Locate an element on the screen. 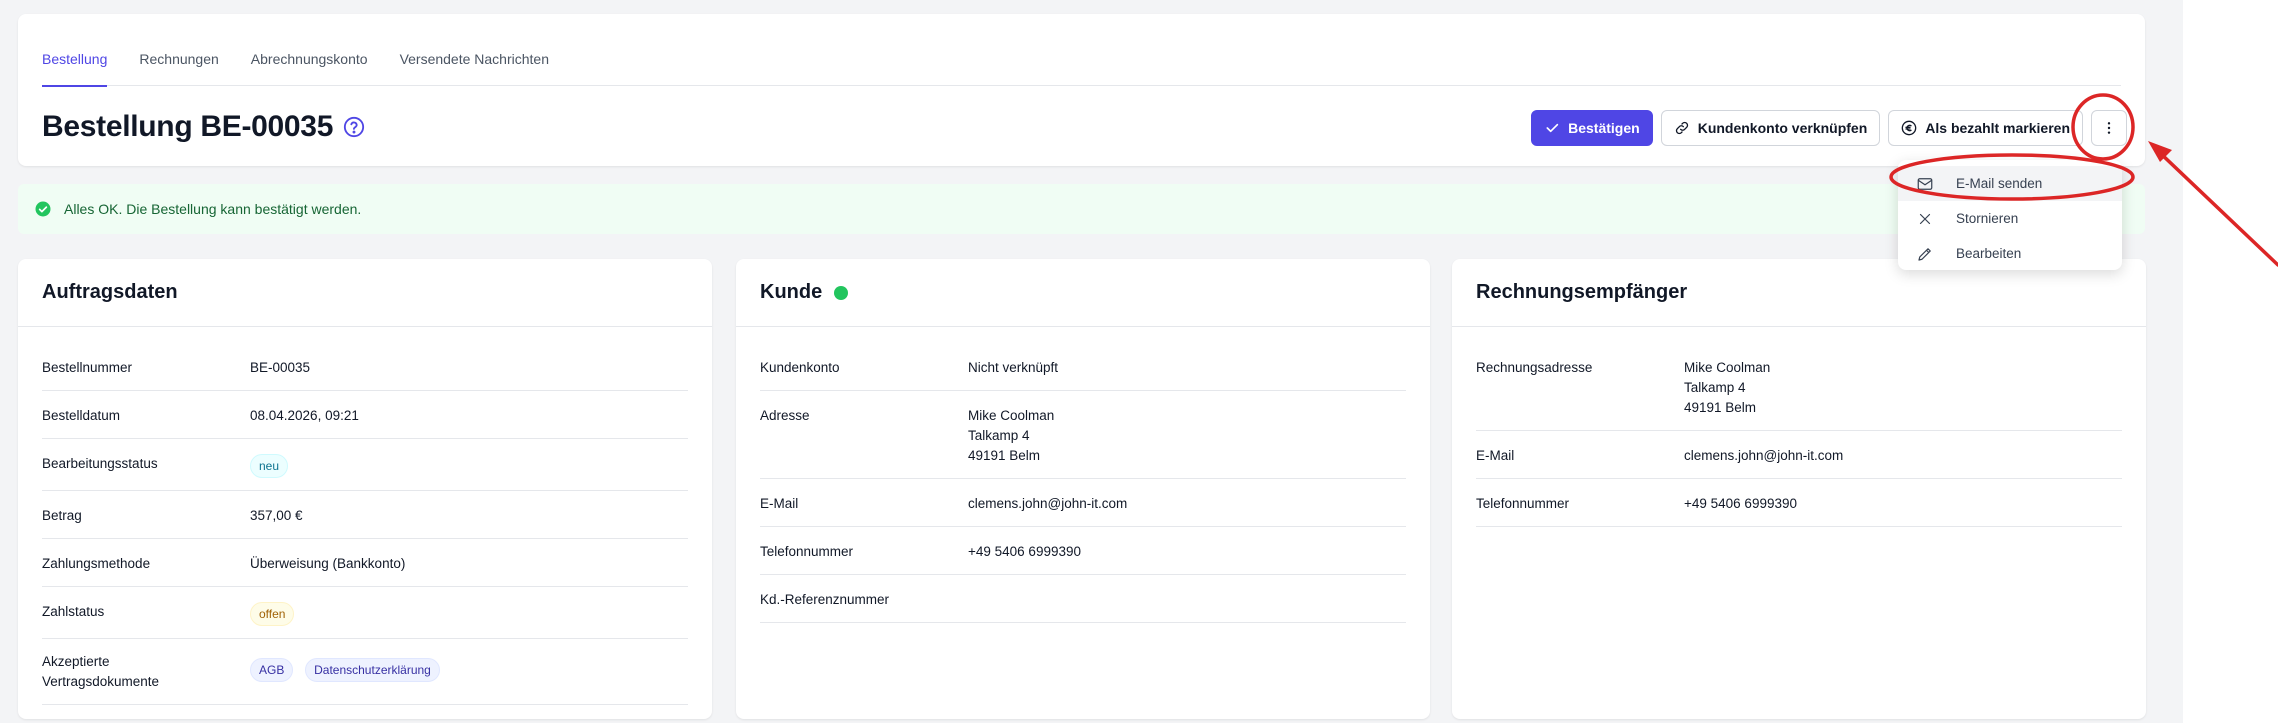 This screenshot has height=723, width=2278. row-label: Bearbeitungsstatus is located at coordinates (100, 463).